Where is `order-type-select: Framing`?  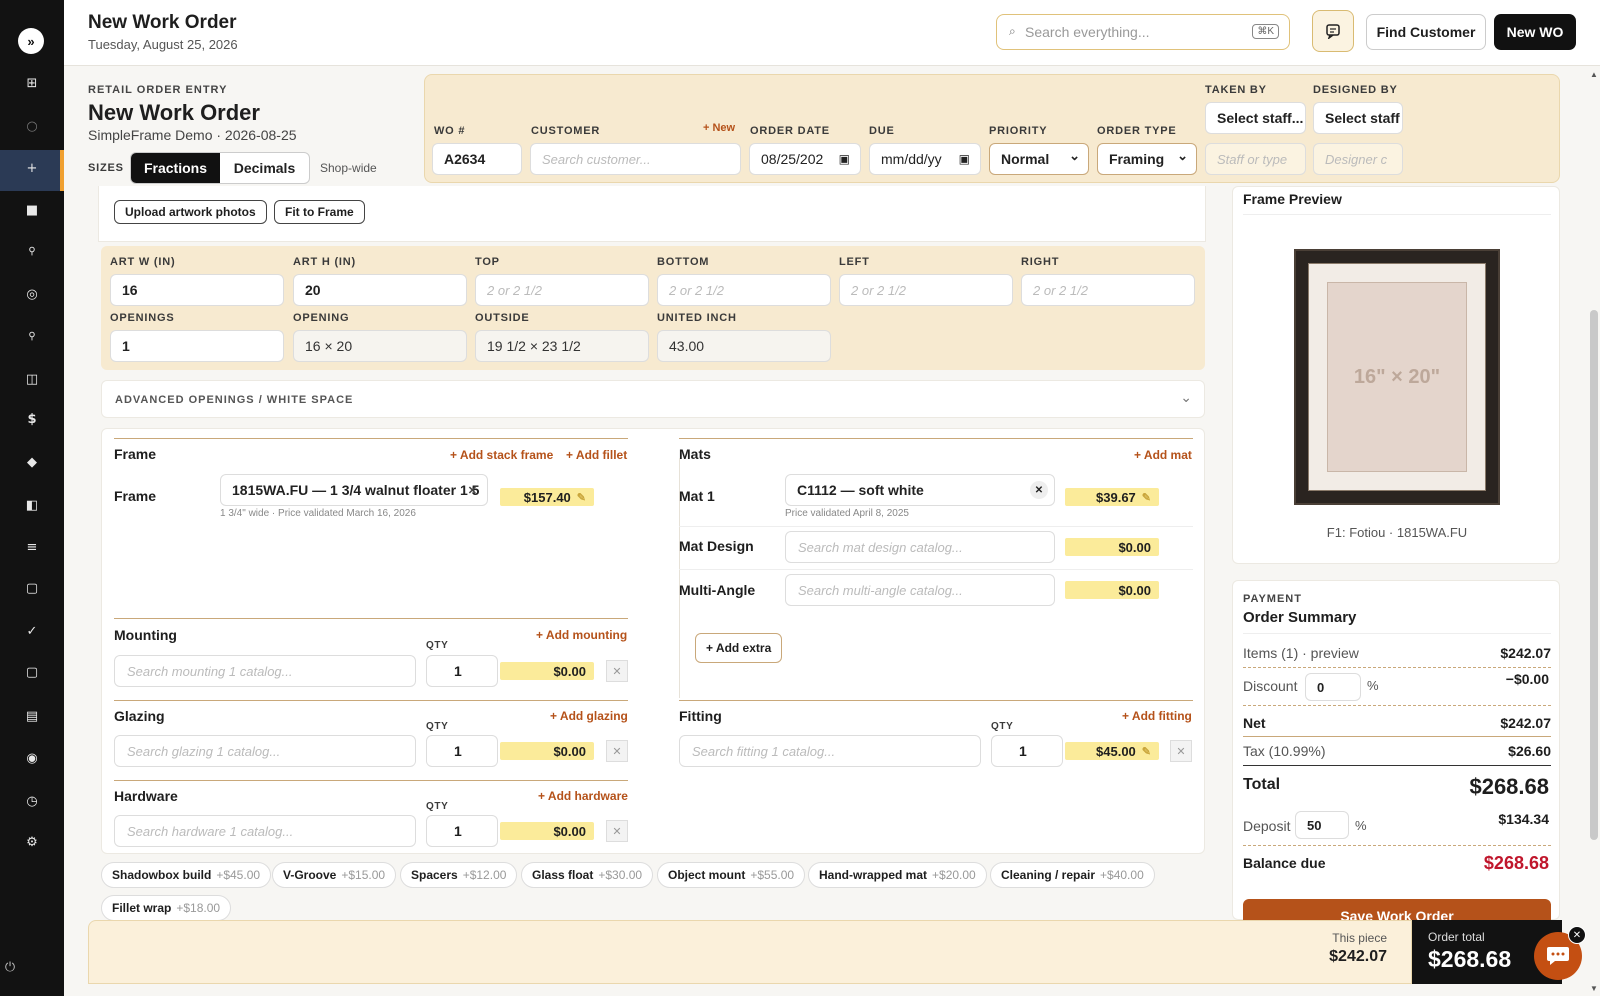 order-type-select: Framing is located at coordinates (1147, 159).